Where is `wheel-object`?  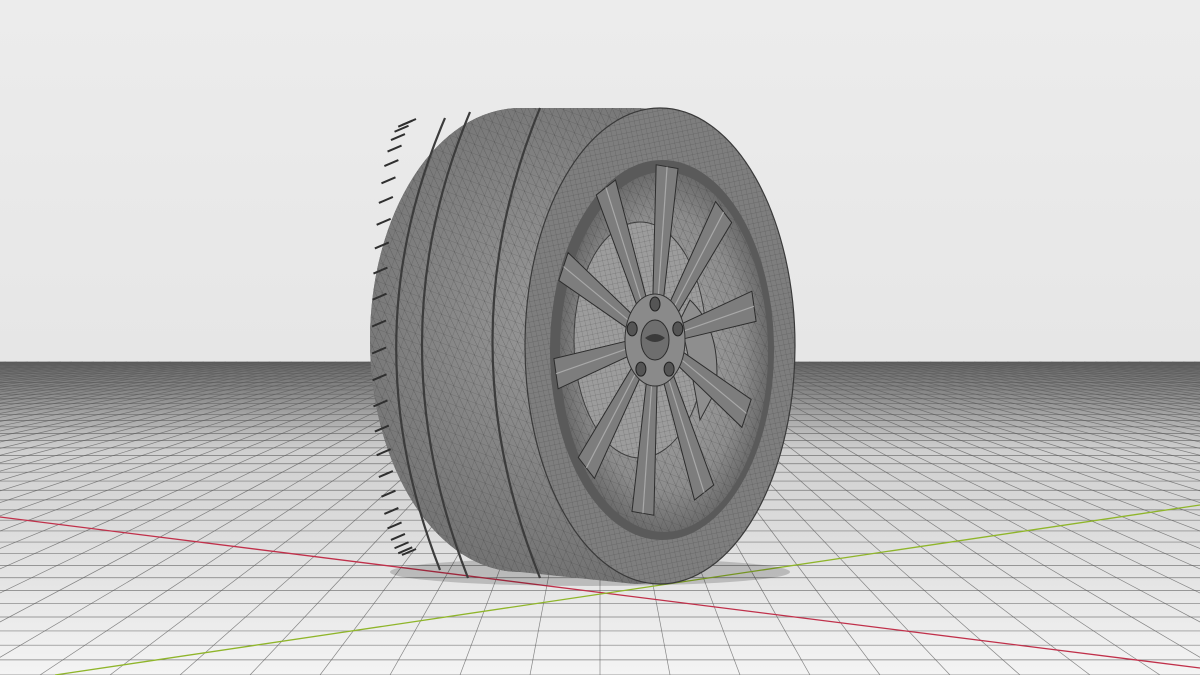 wheel-object is located at coordinates (662, 350).